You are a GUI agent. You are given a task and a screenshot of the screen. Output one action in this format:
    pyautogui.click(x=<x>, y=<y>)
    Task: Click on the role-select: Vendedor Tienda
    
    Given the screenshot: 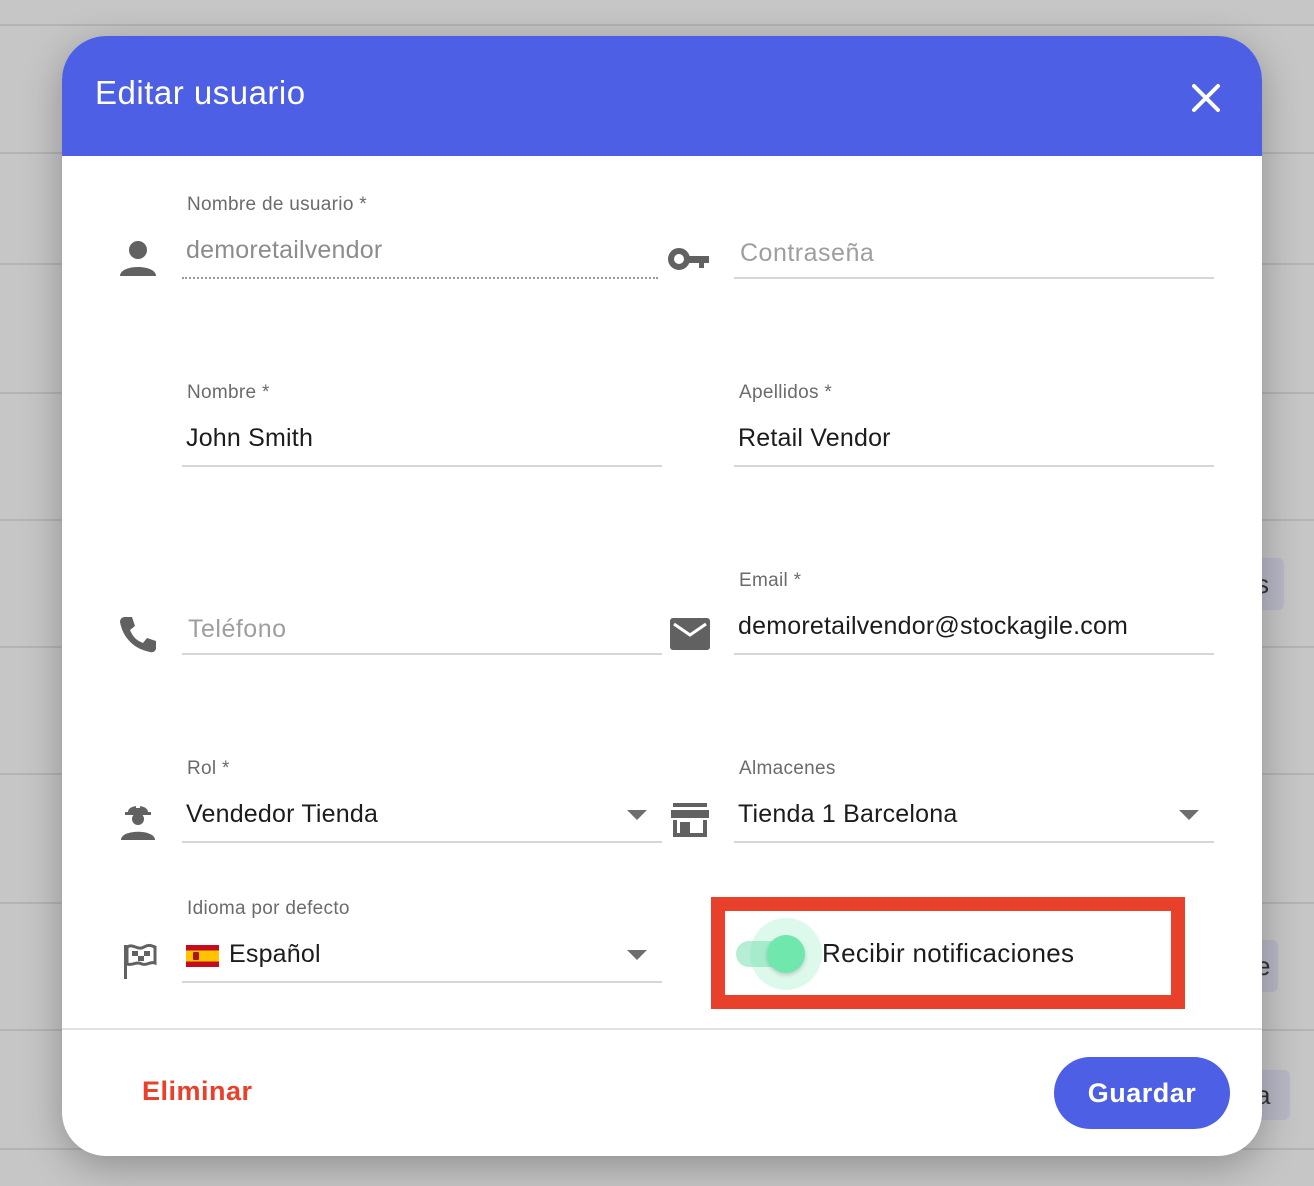 What is the action you would take?
    pyautogui.click(x=282, y=814)
    